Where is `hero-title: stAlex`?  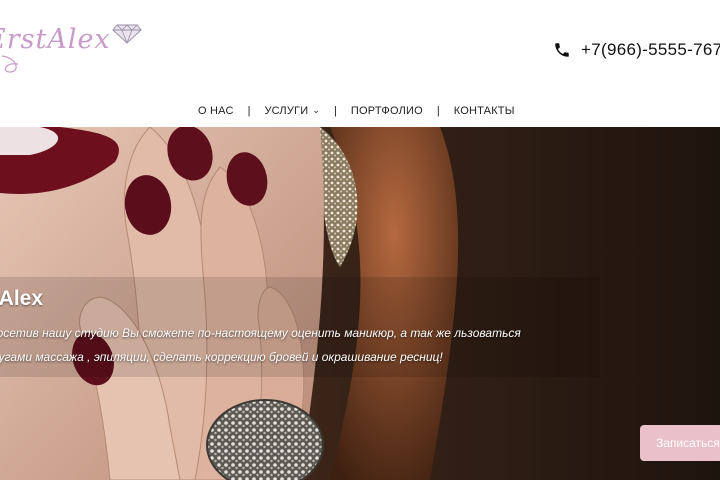
hero-title: stAlex is located at coordinates (22, 298).